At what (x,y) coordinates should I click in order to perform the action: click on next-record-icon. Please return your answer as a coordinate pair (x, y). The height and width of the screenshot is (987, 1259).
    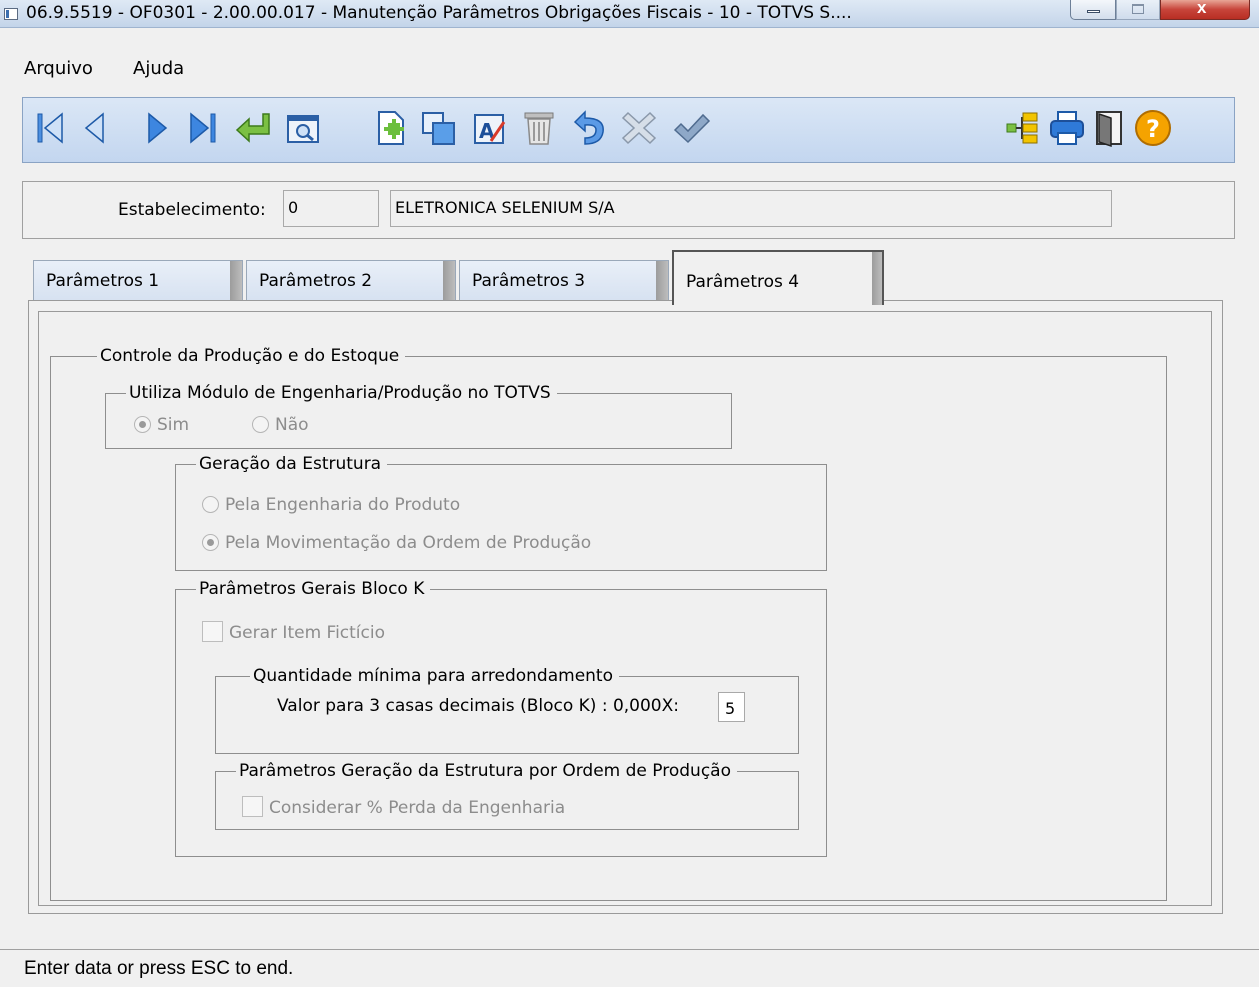
    Looking at the image, I should click on (158, 128).